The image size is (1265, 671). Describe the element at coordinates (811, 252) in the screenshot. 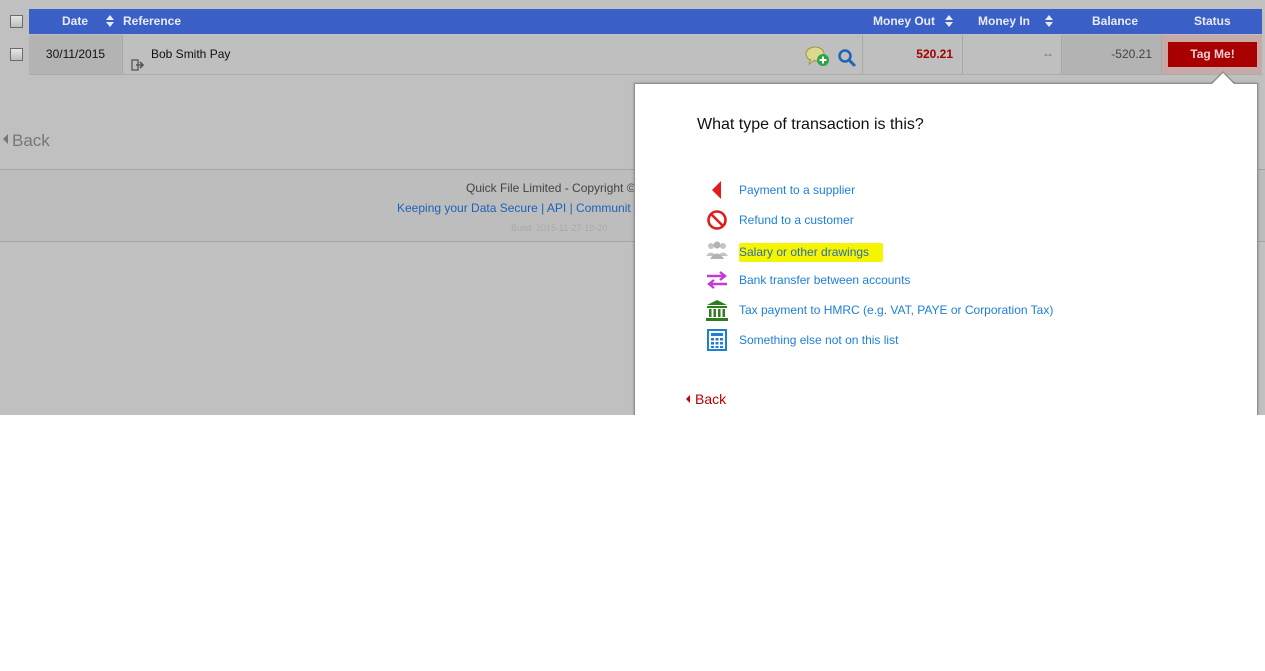

I see `option-label: Salary or other drawings` at that location.